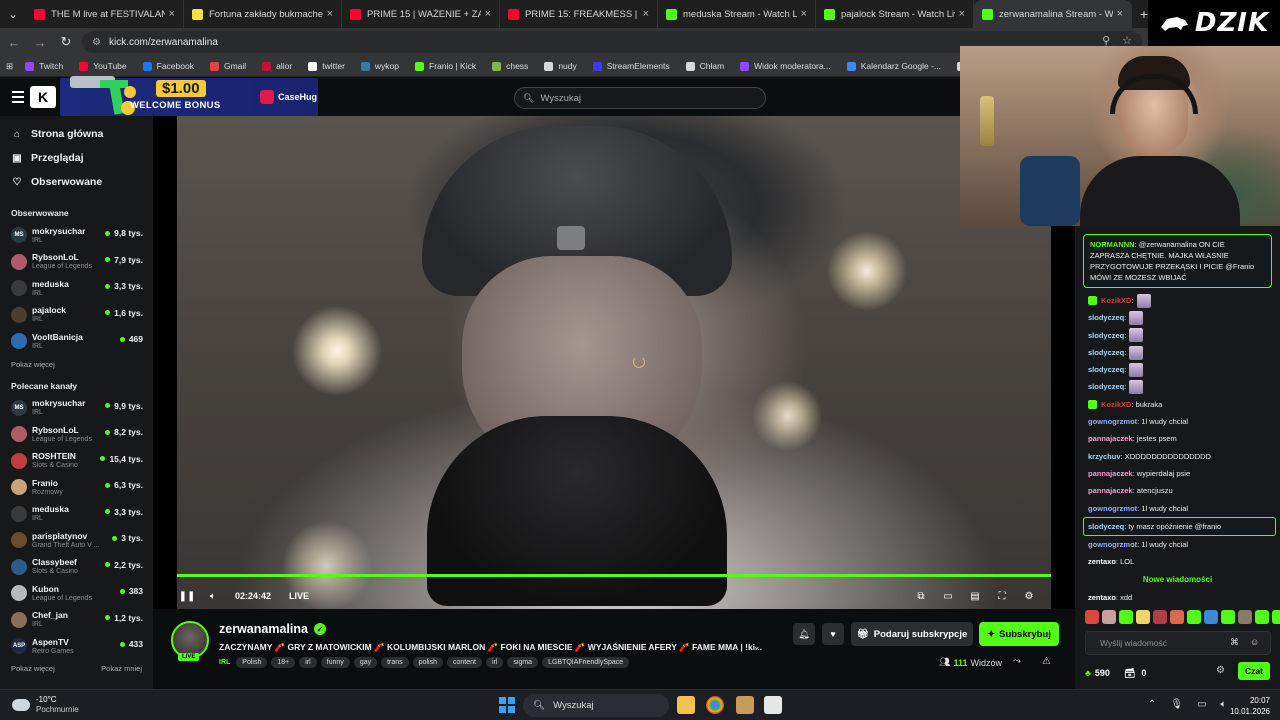 Image resolution: width=1280 pixels, height=720 pixels. What do you see at coordinates (596, 705) in the screenshot?
I see `taskbar-search: 🔍︎ Wyszukaj` at bounding box center [596, 705].